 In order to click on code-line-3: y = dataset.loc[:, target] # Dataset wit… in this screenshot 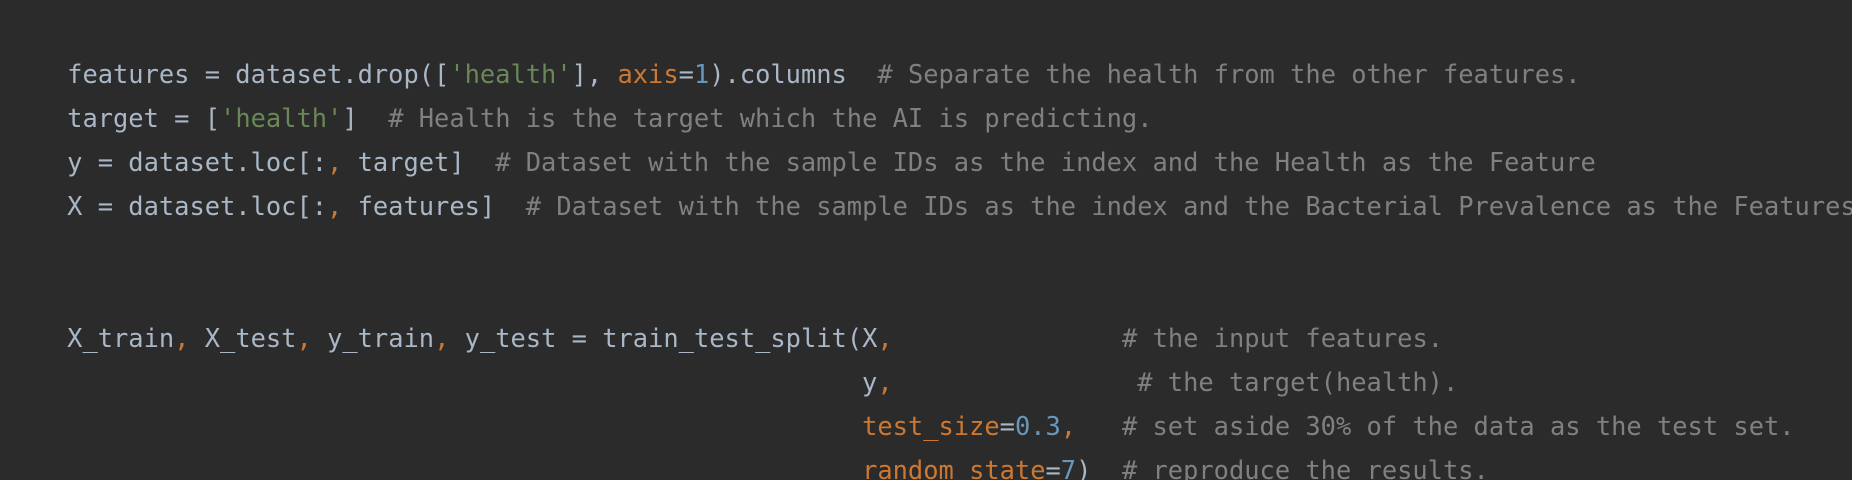, I will do `click(801, 136)`.